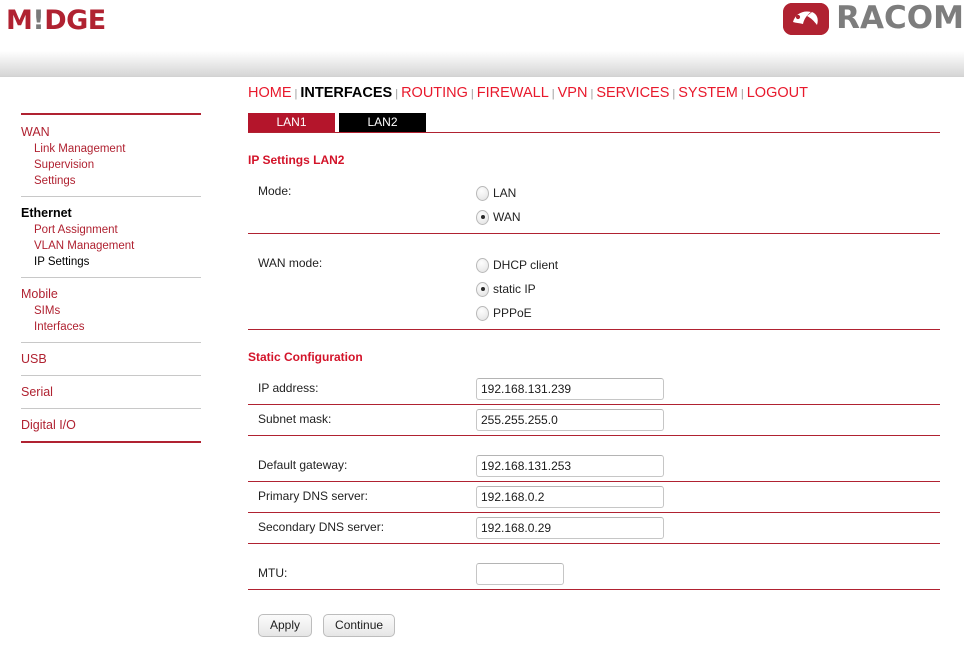 The image size is (964, 670). Describe the element at coordinates (504, 193) in the screenshot. I see `radio-lan-label: LAN` at that location.